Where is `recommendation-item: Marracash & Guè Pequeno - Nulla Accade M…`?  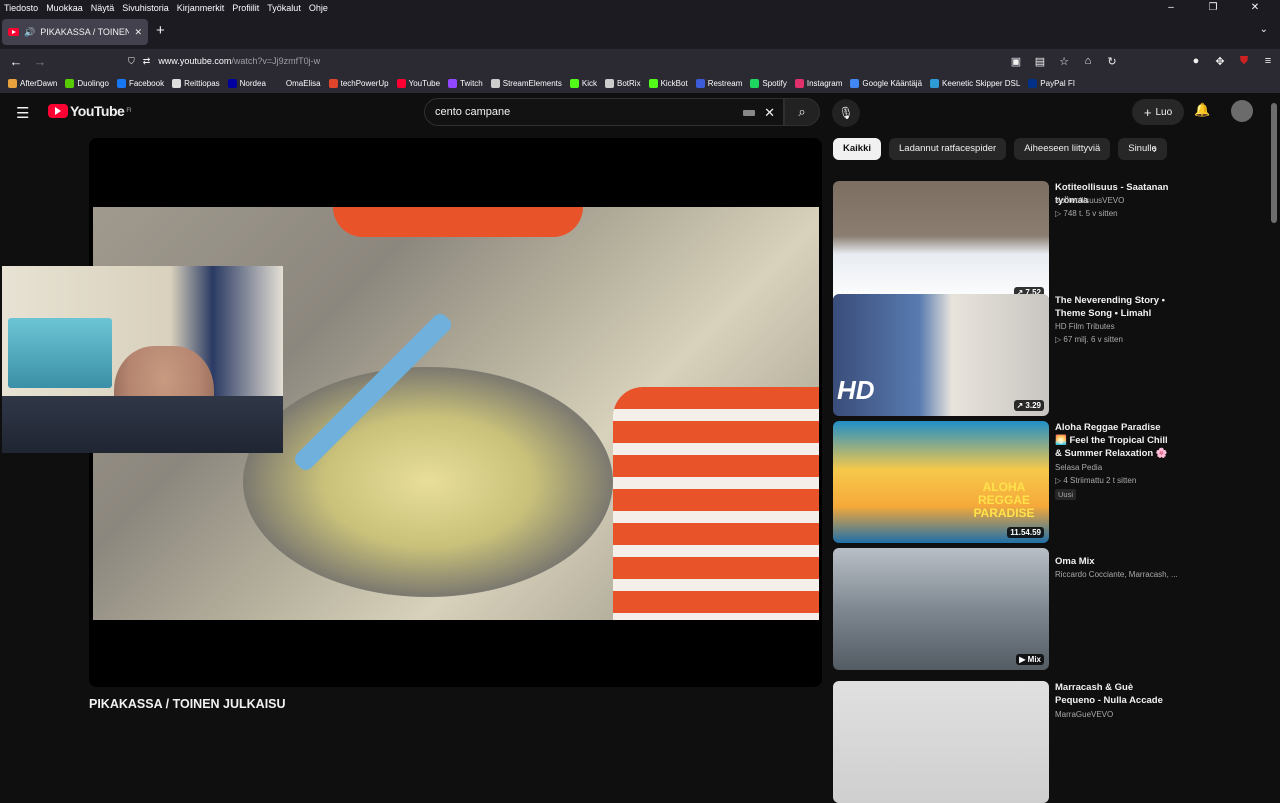 recommendation-item: Marracash & Guè Pequeno - Nulla Accade M… is located at coordinates (1008, 742).